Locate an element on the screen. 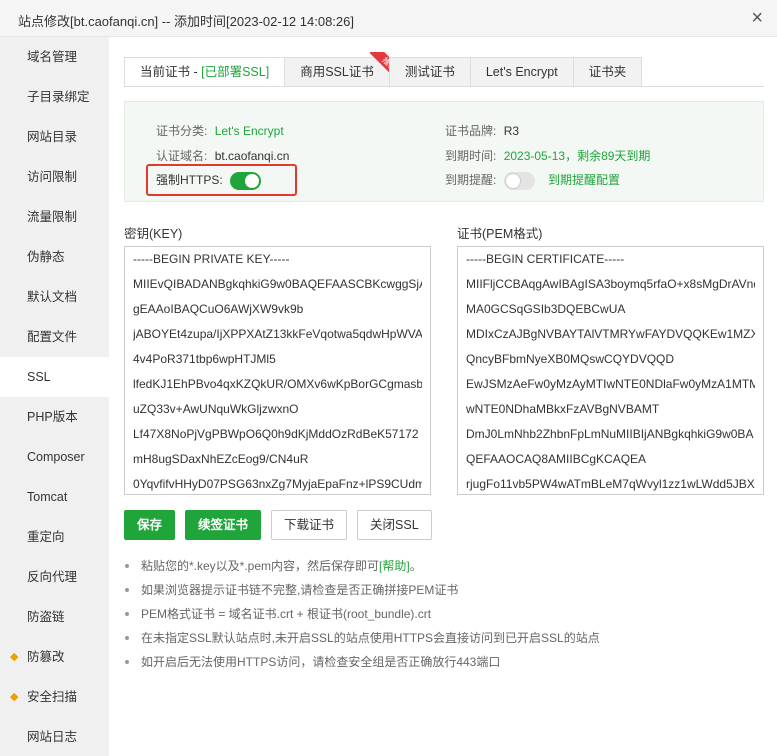 The width and height of the screenshot is (777, 756). tab-test-cert: 测试证书 is located at coordinates (429, 72).